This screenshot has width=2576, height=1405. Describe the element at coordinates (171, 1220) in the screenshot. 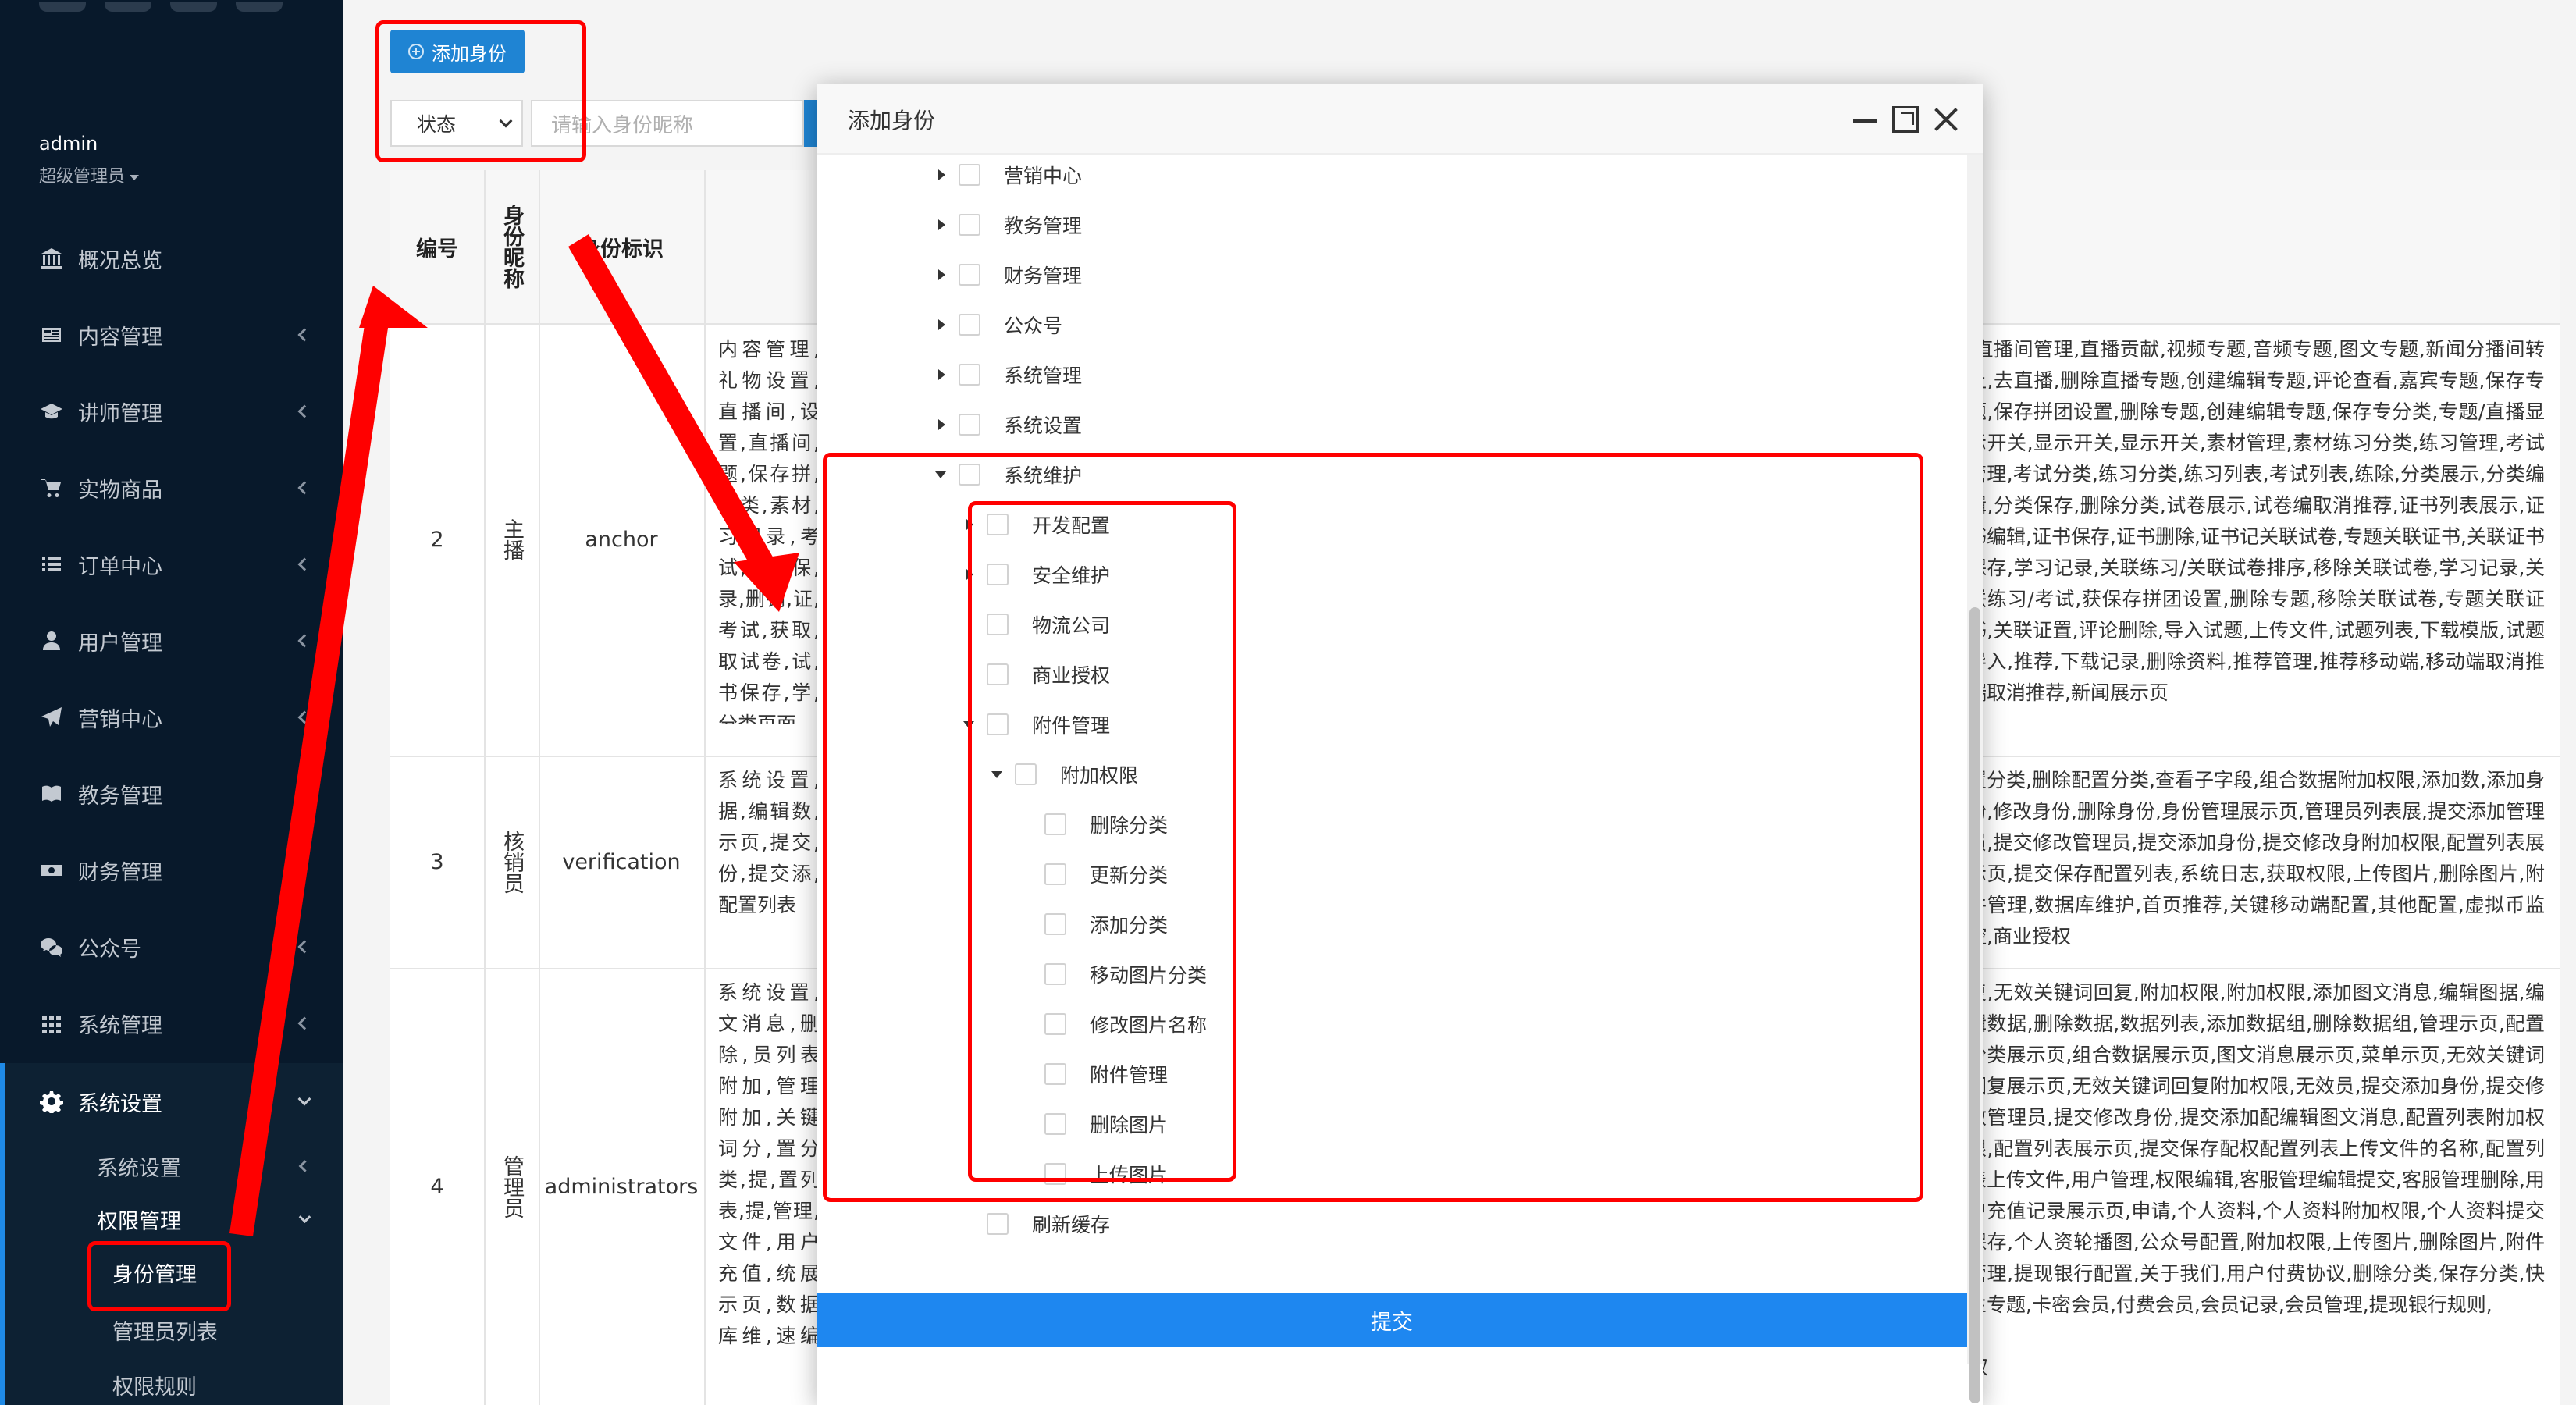

I see `submenu-permission-manage: 权限管理` at that location.